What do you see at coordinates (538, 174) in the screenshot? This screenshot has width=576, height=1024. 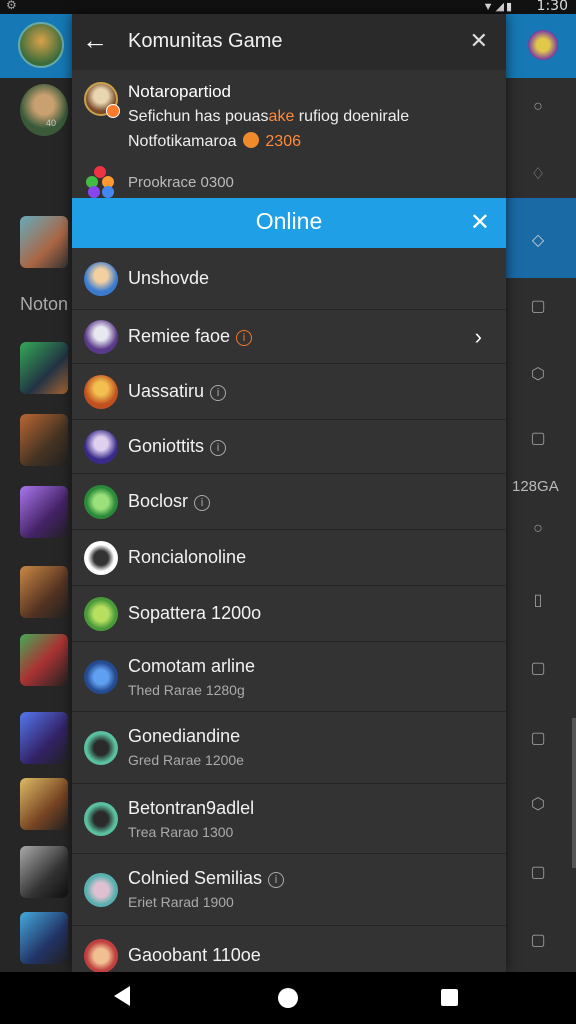 I see `bell-icon: ♢` at bounding box center [538, 174].